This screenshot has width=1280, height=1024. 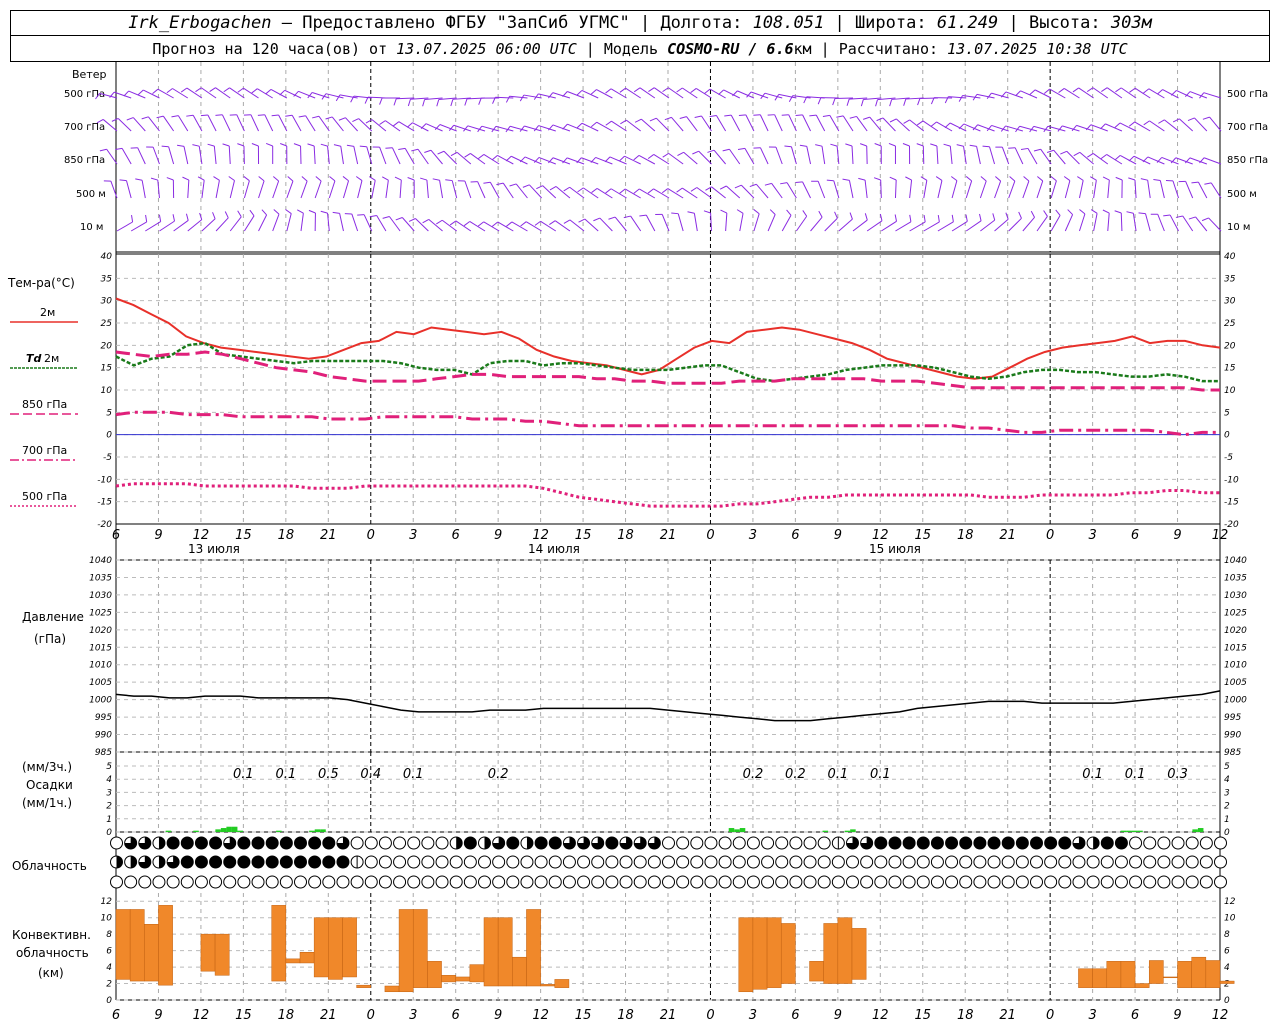 What do you see at coordinates (668, 1015) in the screenshot?
I see `hour-tick-bottom: 21` at bounding box center [668, 1015].